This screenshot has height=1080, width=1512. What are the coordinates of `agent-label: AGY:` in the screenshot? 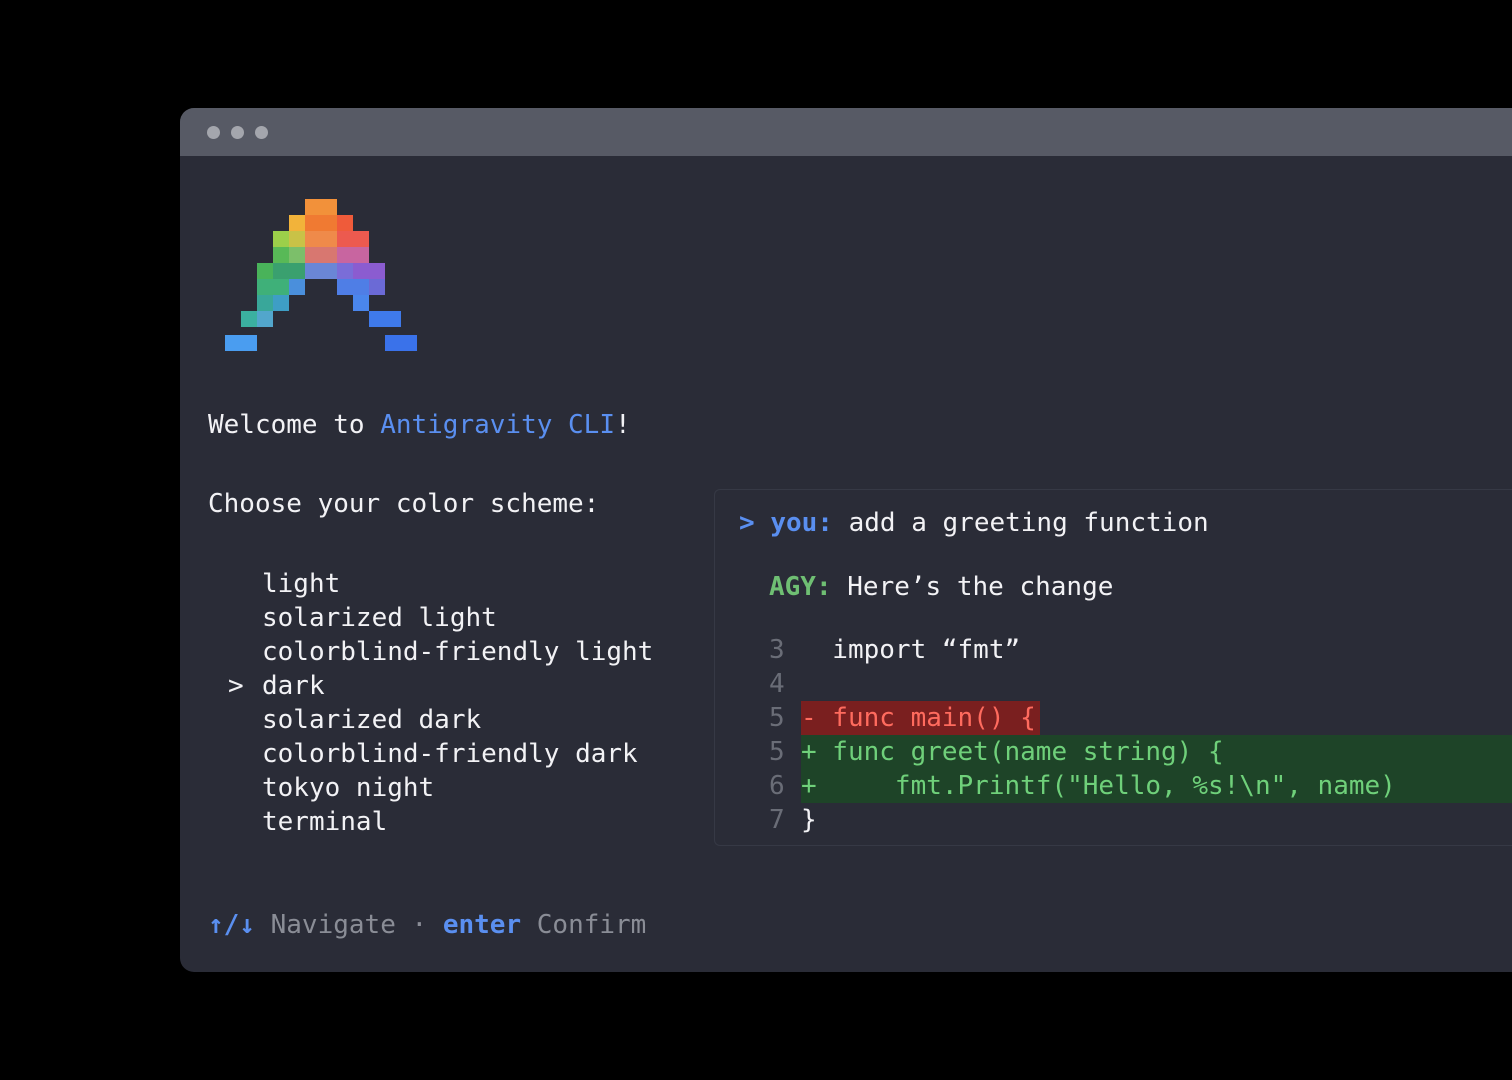 It's located at (800, 587).